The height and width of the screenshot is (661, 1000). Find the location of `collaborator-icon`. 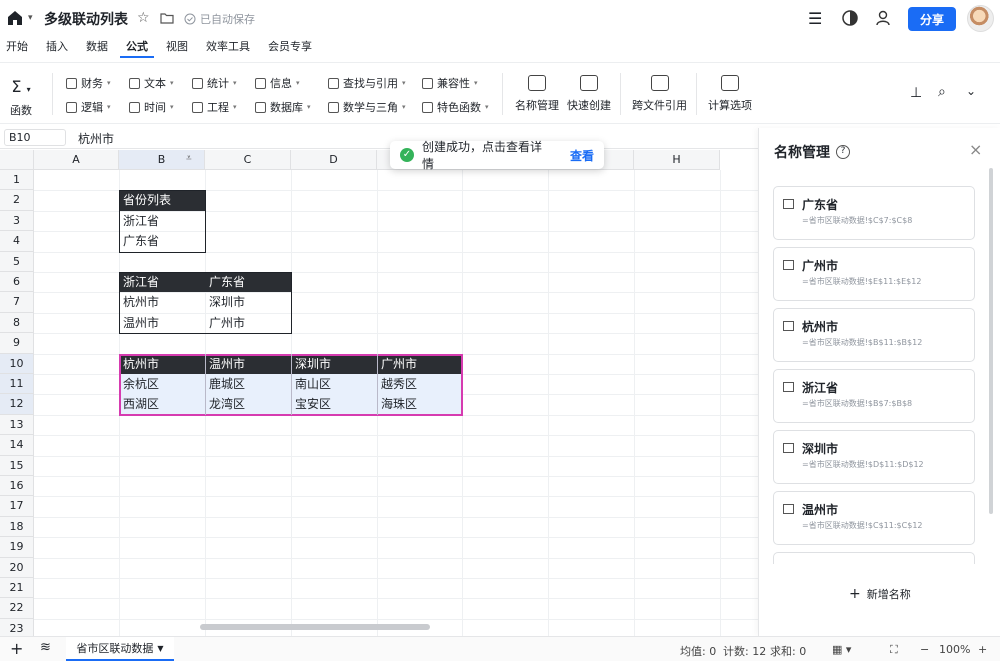

collaborator-icon is located at coordinates (884, 18).